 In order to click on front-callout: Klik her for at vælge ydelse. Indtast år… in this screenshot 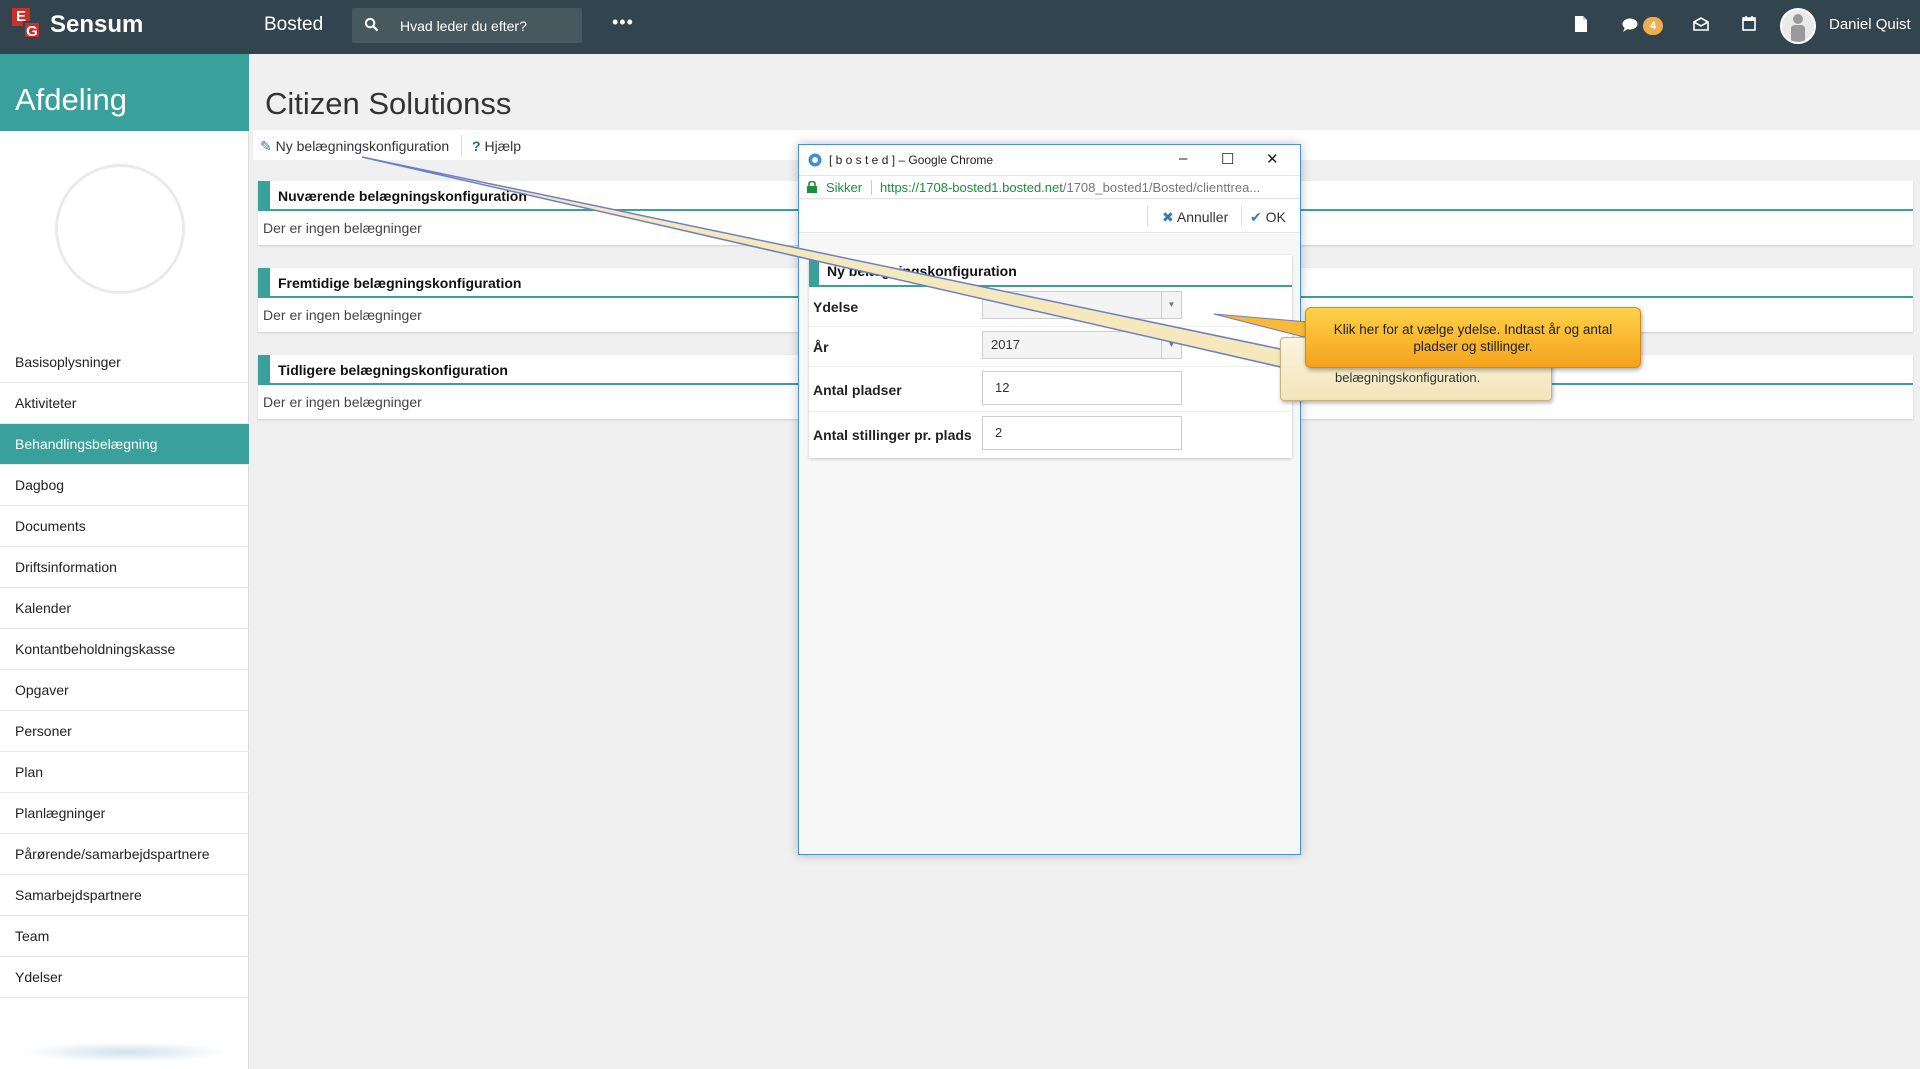, I will do `click(1473, 337)`.